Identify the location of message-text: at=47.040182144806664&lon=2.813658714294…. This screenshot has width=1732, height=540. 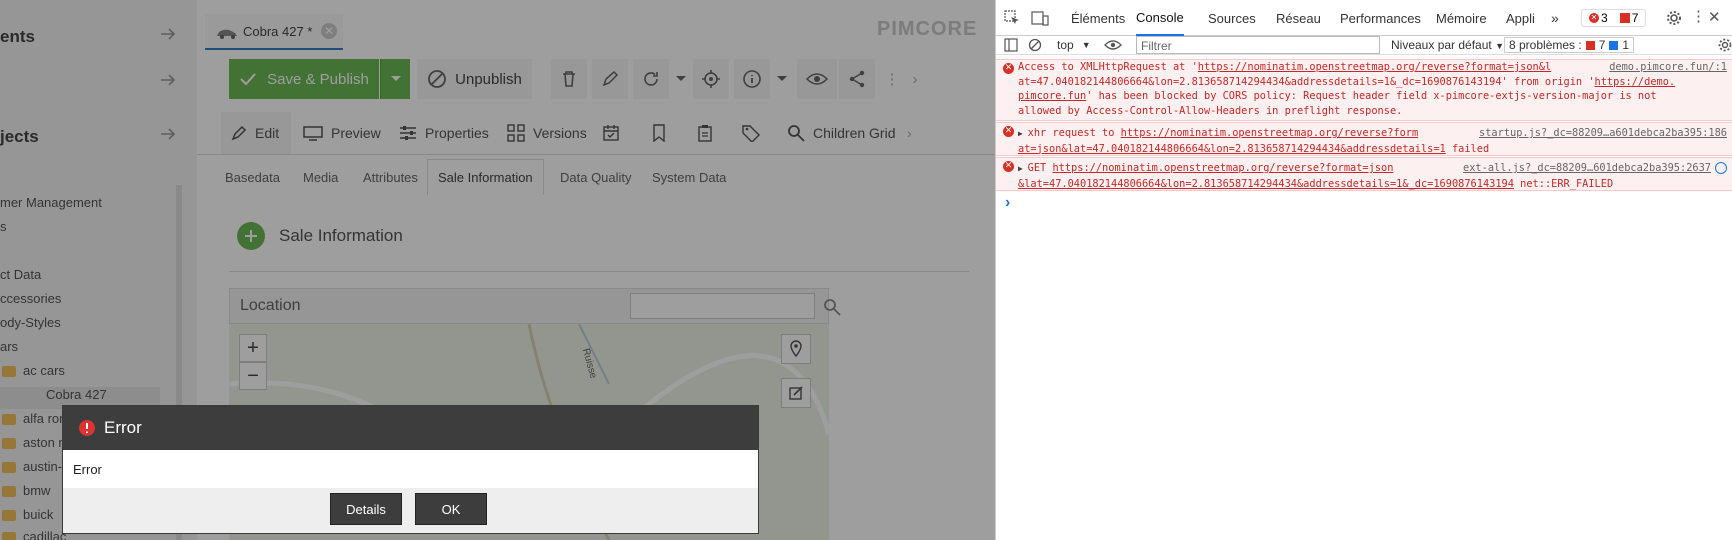
(1306, 81).